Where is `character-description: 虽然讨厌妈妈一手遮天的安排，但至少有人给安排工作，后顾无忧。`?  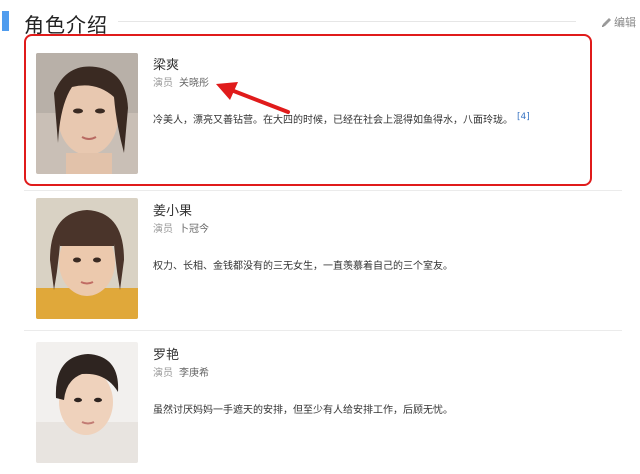
character-description: 虽然讨厌妈妈一手遮天的安排，但至少有人给安排工作，后顾无忧。 is located at coordinates (303, 408).